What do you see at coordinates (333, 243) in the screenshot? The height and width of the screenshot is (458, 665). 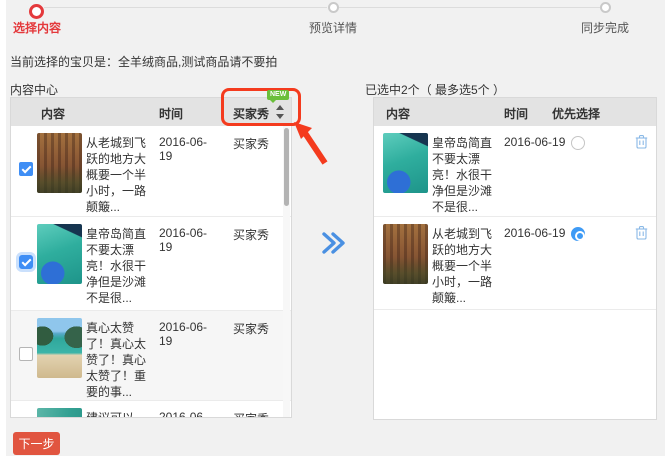 I see `double-chevron-right-icon` at bounding box center [333, 243].